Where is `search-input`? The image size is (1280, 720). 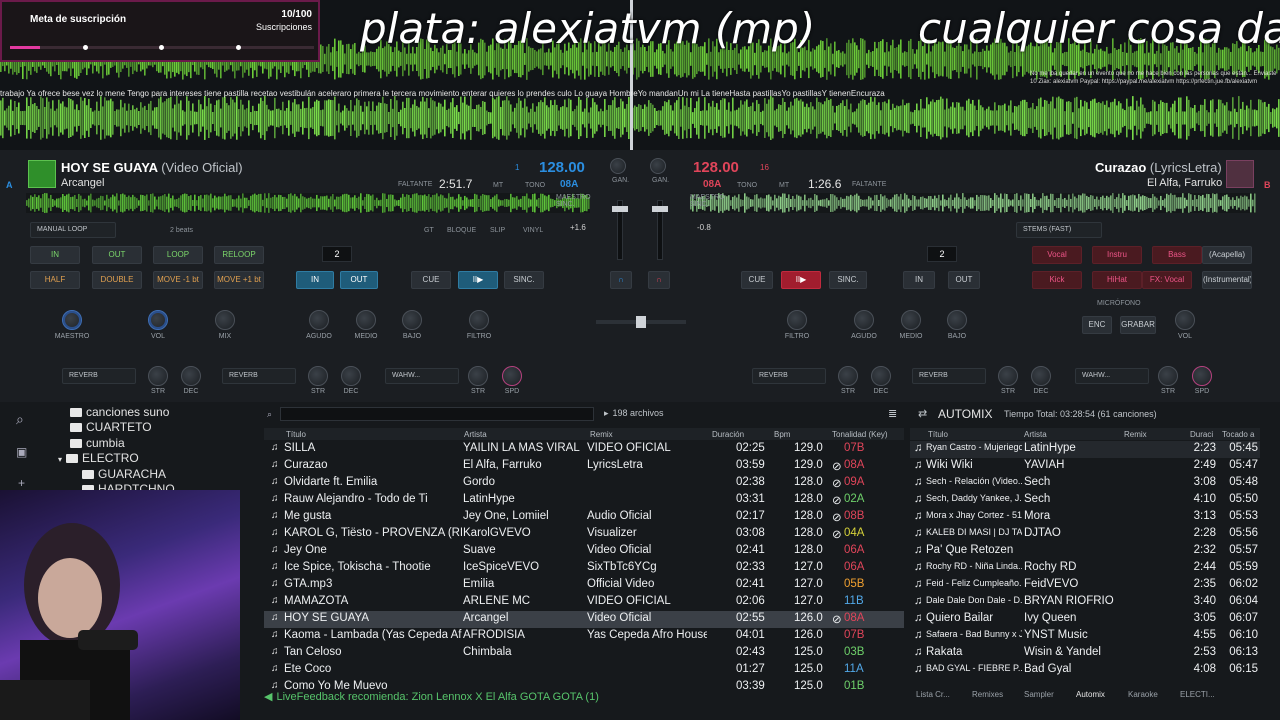 search-input is located at coordinates (437, 414).